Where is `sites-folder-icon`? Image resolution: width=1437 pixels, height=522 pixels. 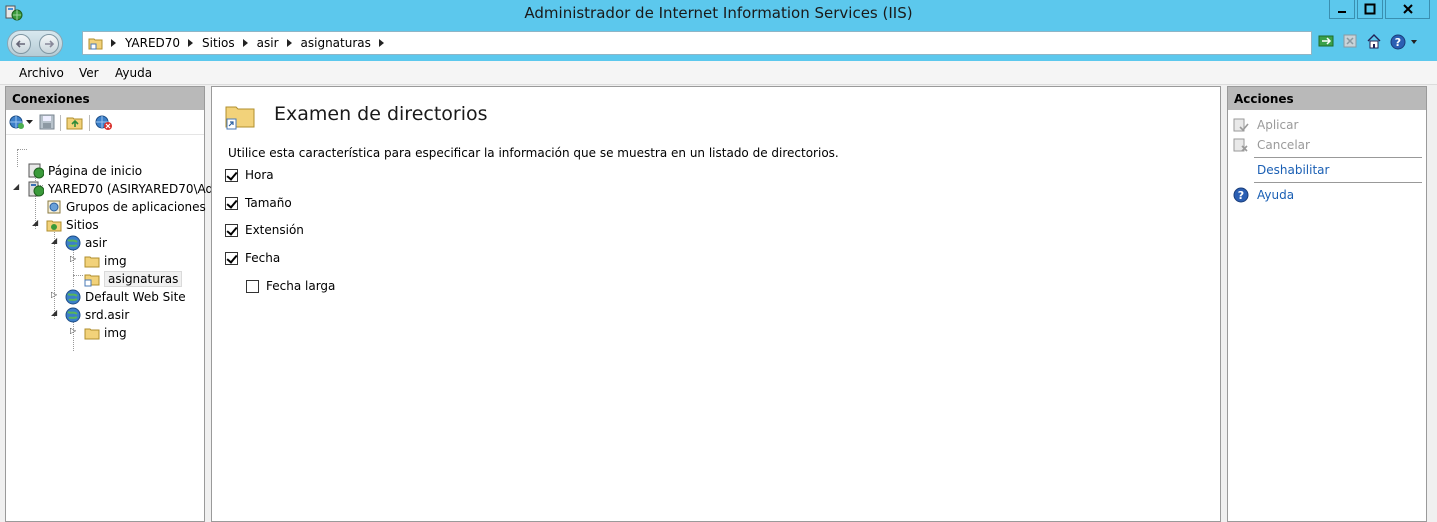
sites-folder-icon is located at coordinates (54, 226).